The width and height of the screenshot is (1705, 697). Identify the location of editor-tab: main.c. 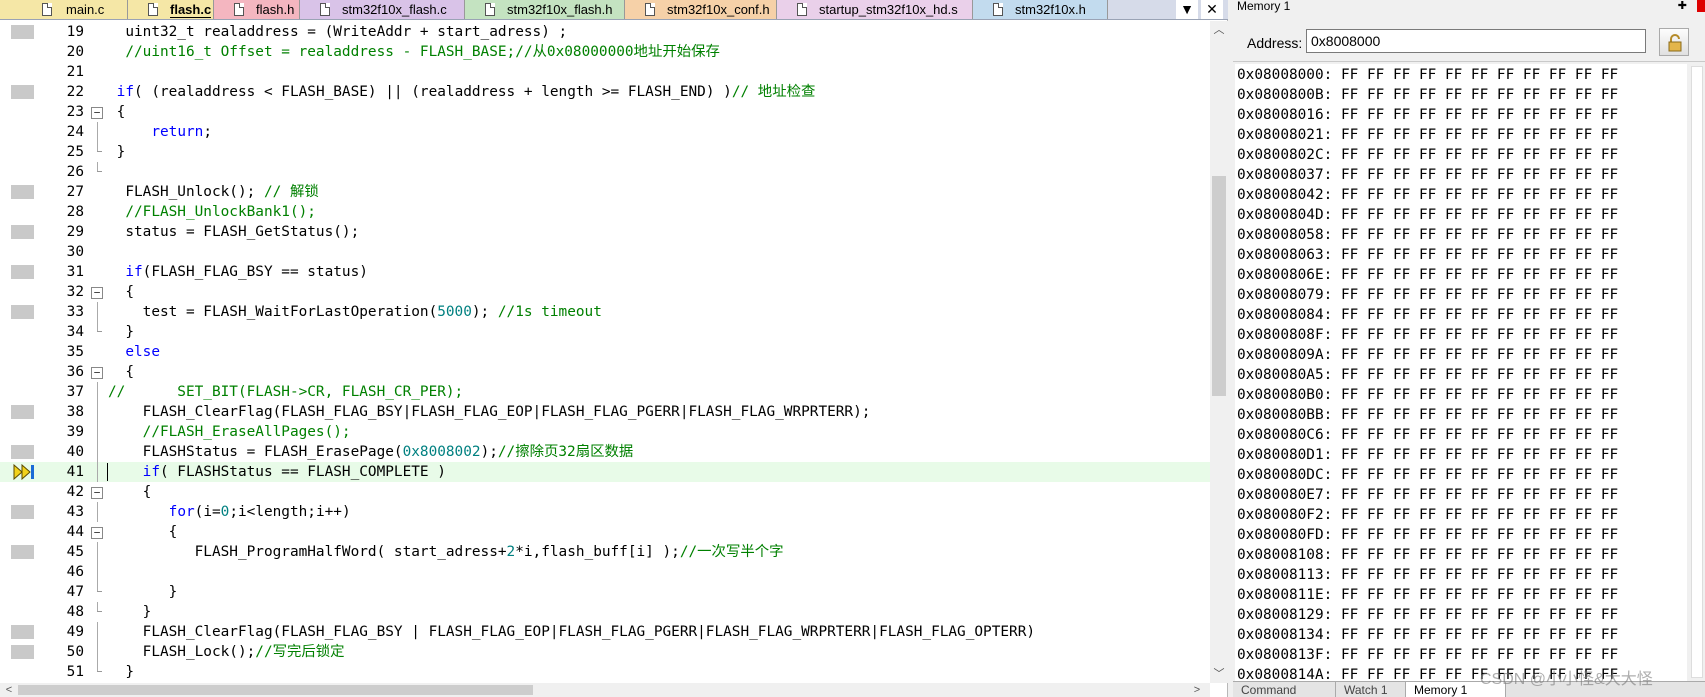
(64, 9).